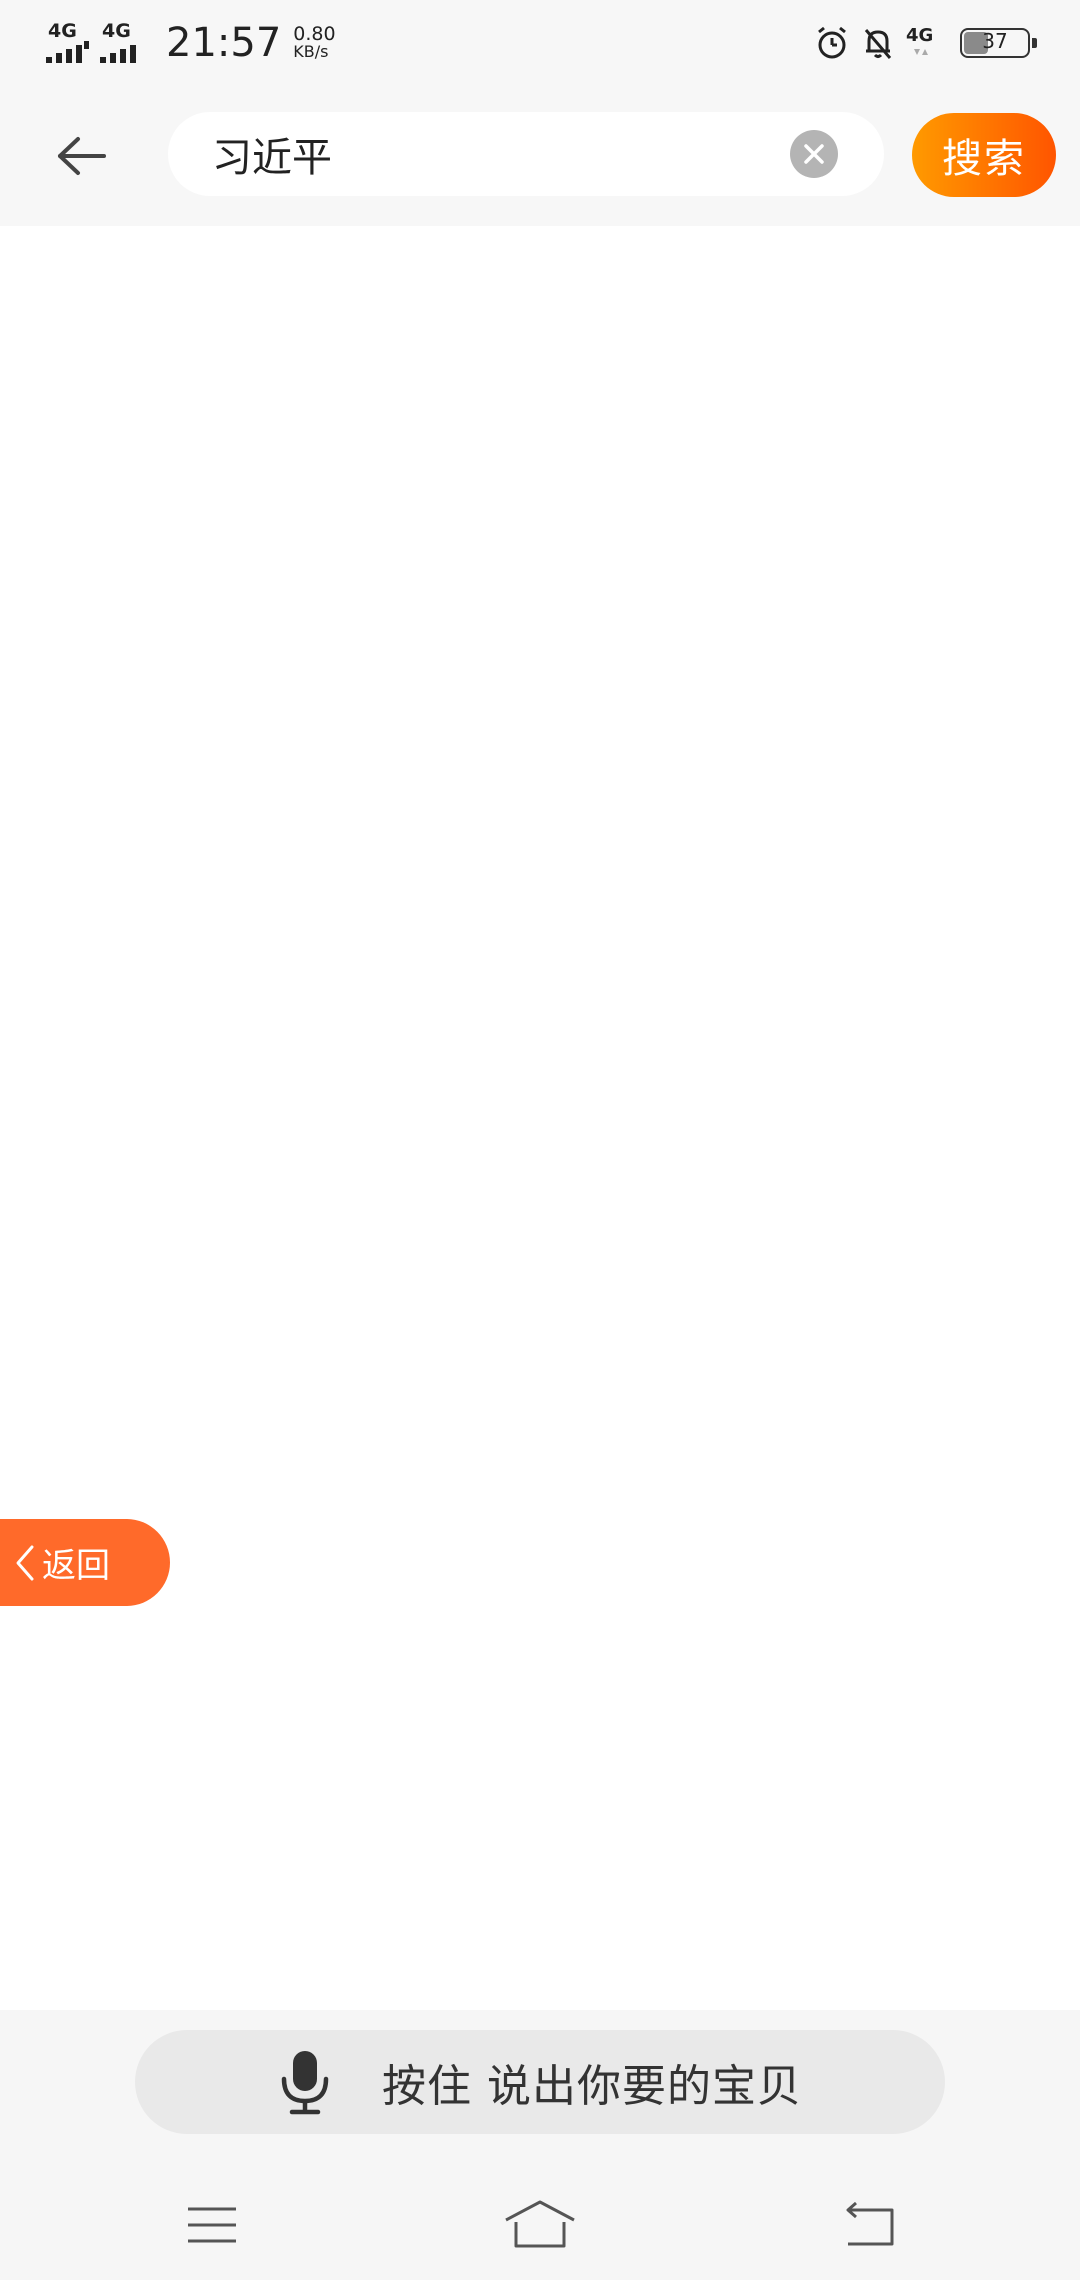  I want to click on signal-icon: 4G, so click(927, 43).